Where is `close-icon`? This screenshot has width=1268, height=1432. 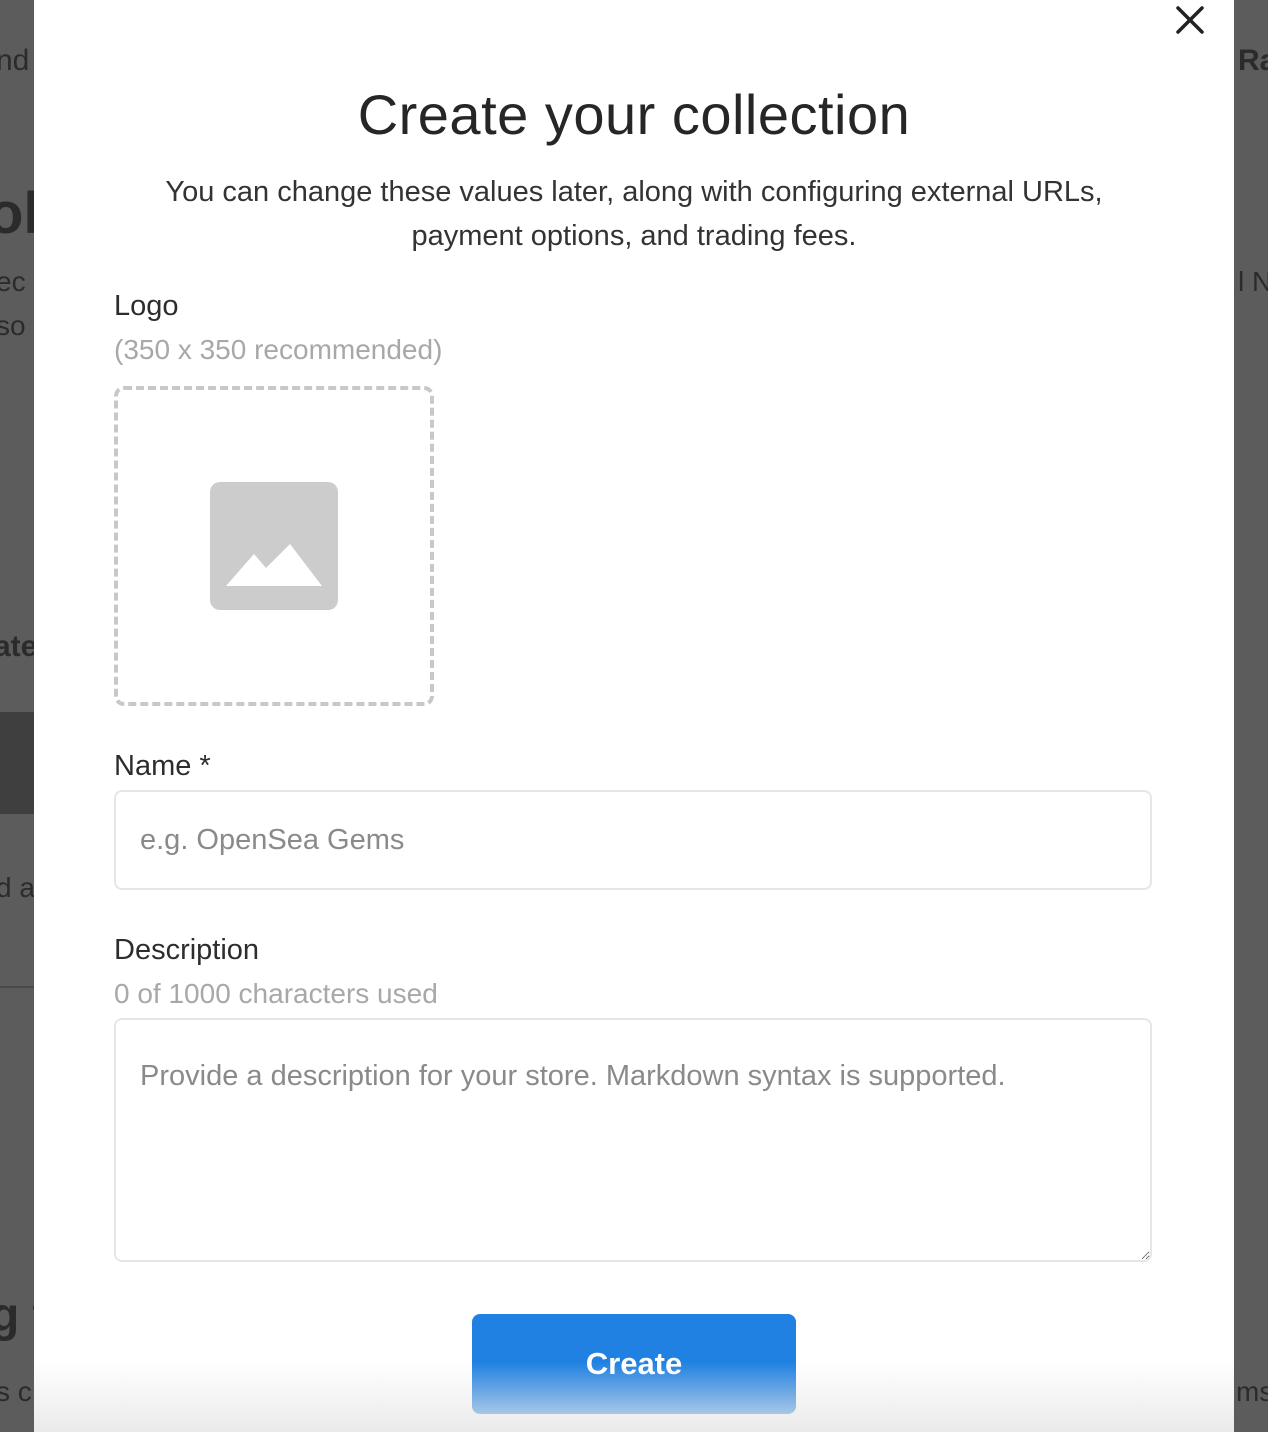
close-icon is located at coordinates (1190, 20).